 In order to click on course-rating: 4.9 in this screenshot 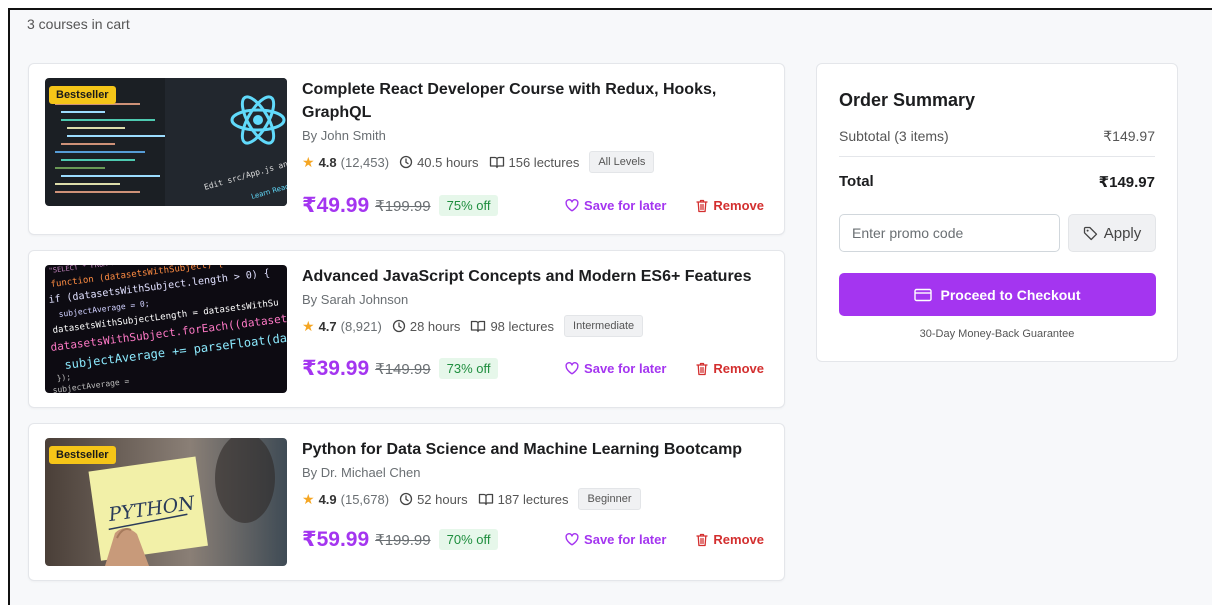, I will do `click(327, 499)`.